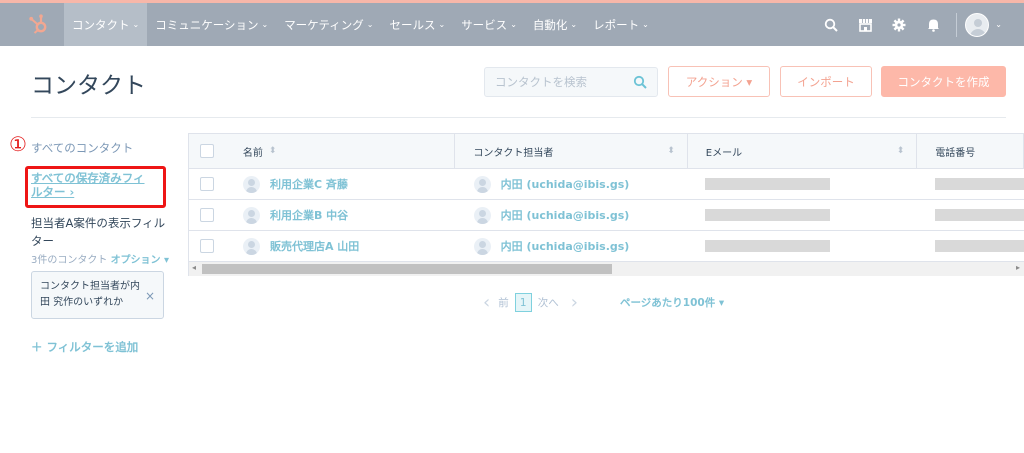 Image resolution: width=1024 pixels, height=453 pixels. Describe the element at coordinates (550, 24) in the screenshot. I see `nav-label: 自動化` at that location.